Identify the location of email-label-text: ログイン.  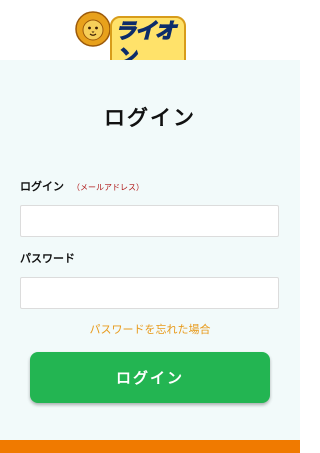
(42, 186).